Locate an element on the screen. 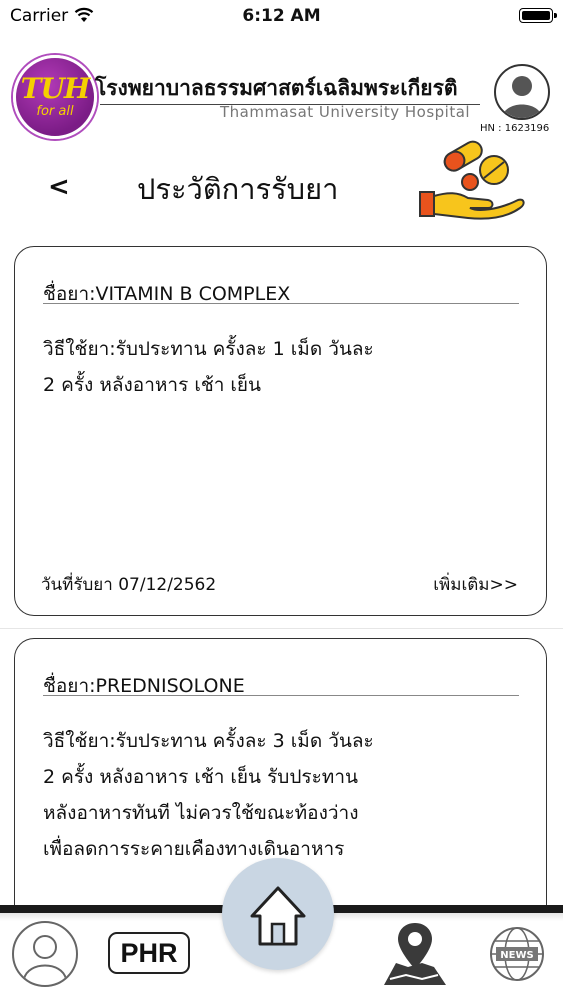  user-avatar is located at coordinates (522, 92).